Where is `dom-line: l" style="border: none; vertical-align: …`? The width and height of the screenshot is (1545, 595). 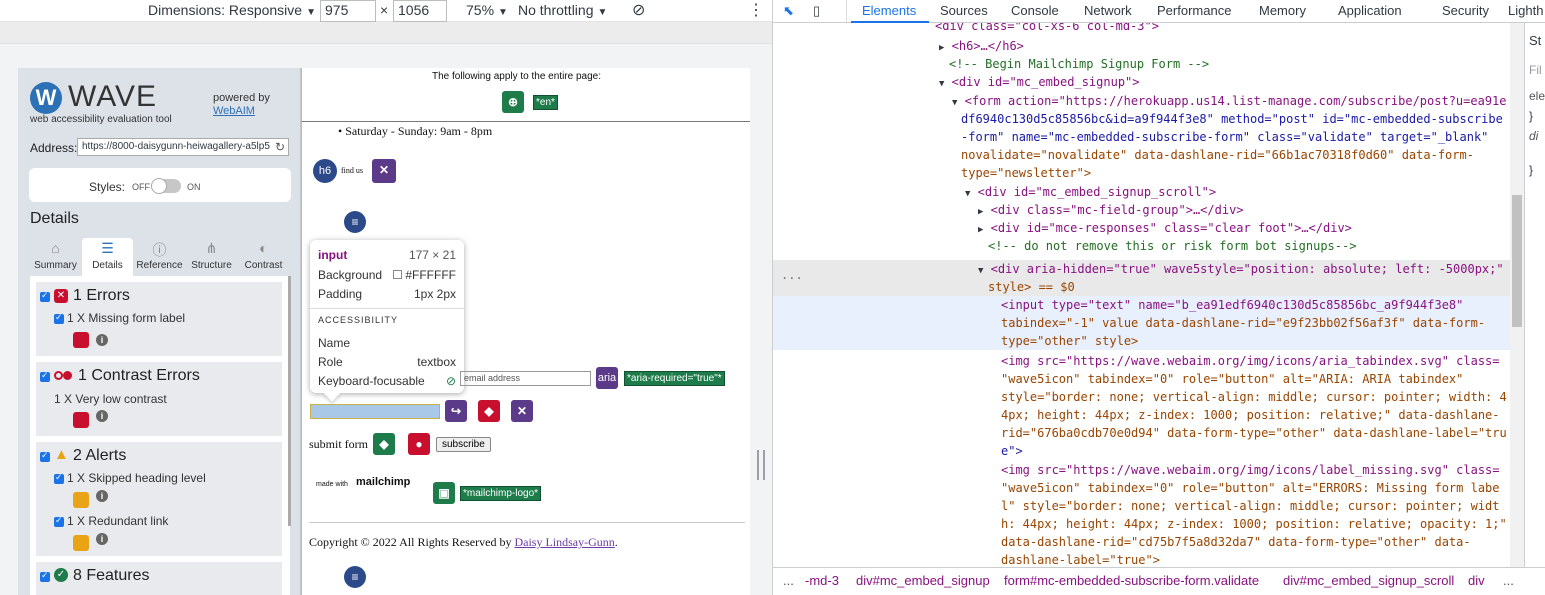
dom-line: l" style="border: none; vertical-align: … is located at coordinates (1250, 506).